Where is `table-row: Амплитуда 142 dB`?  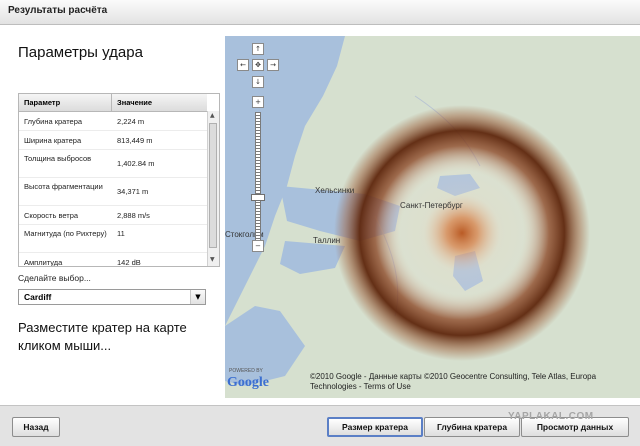
table-row: Амплитуда 142 dB is located at coordinates (113, 260).